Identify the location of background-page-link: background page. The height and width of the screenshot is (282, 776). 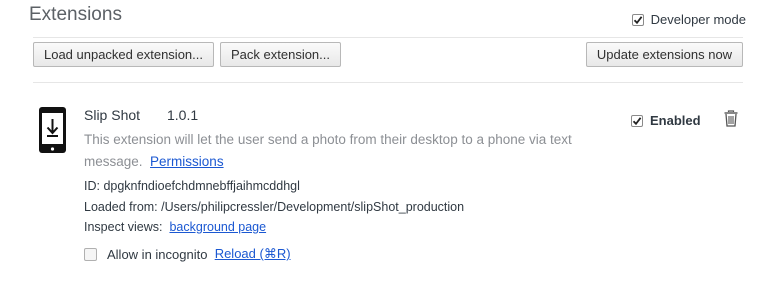
(217, 227).